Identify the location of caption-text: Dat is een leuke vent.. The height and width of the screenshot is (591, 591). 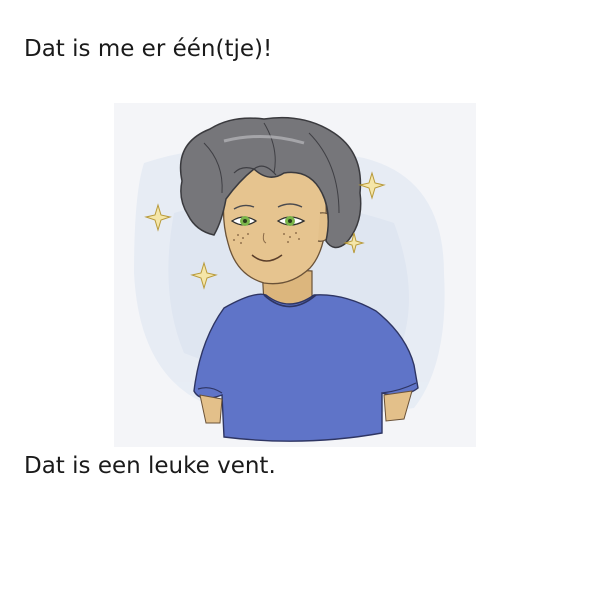
(150, 466).